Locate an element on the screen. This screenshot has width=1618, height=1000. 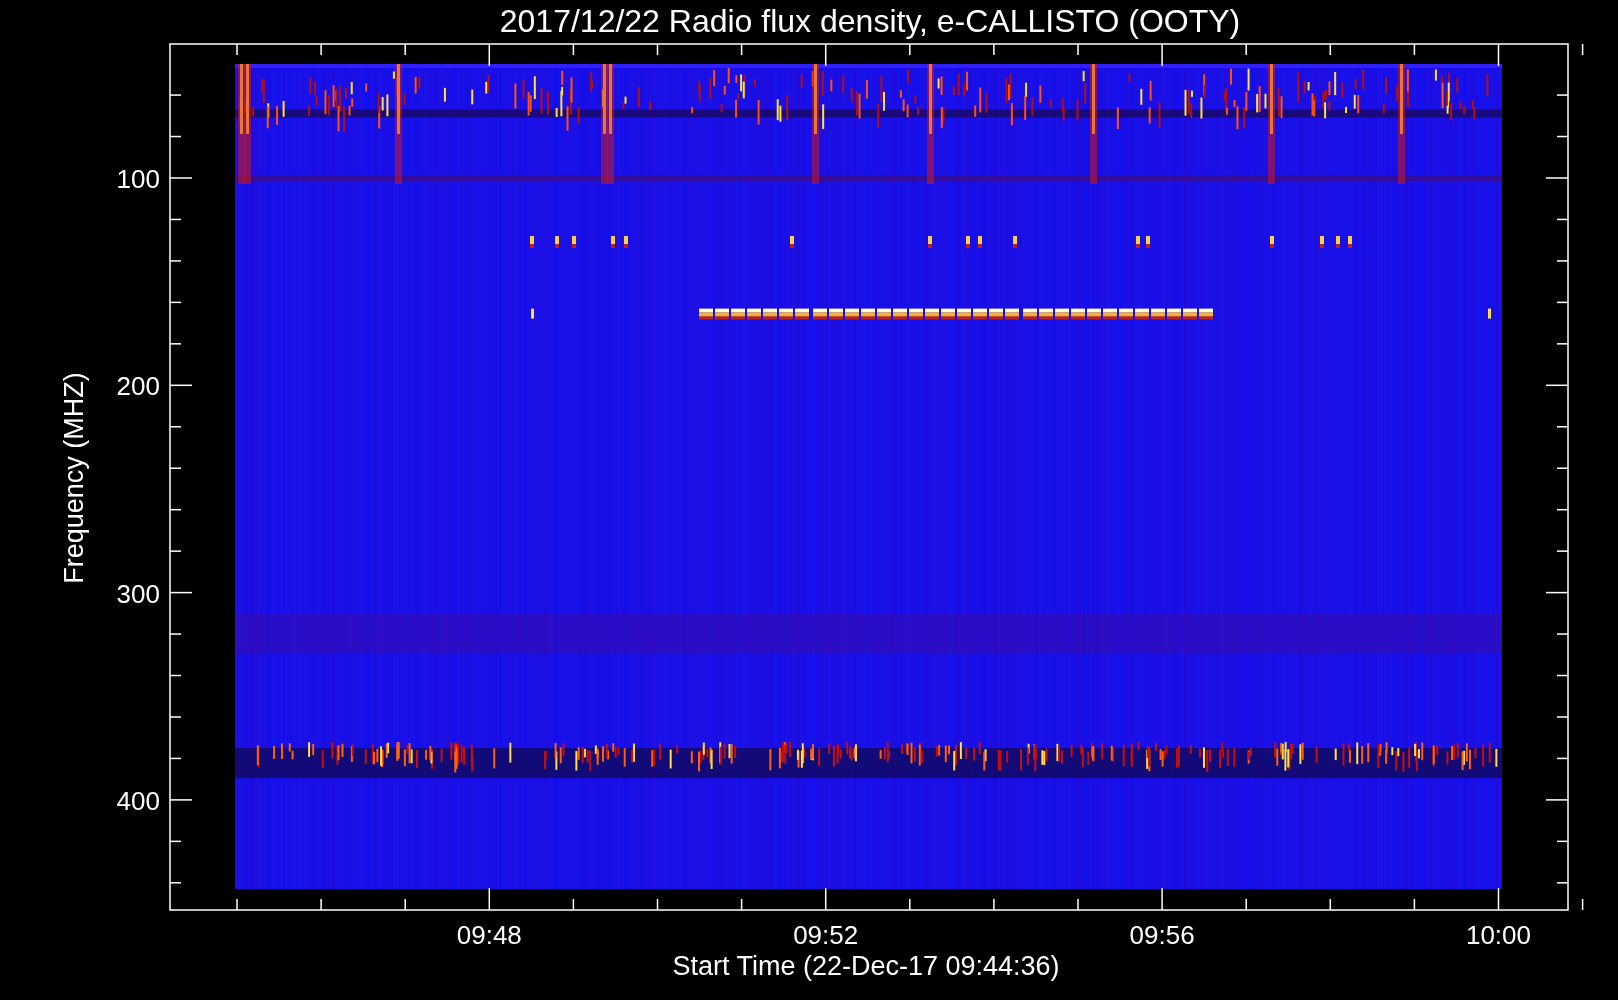
y-tick-label: 200 is located at coordinates (138, 386).